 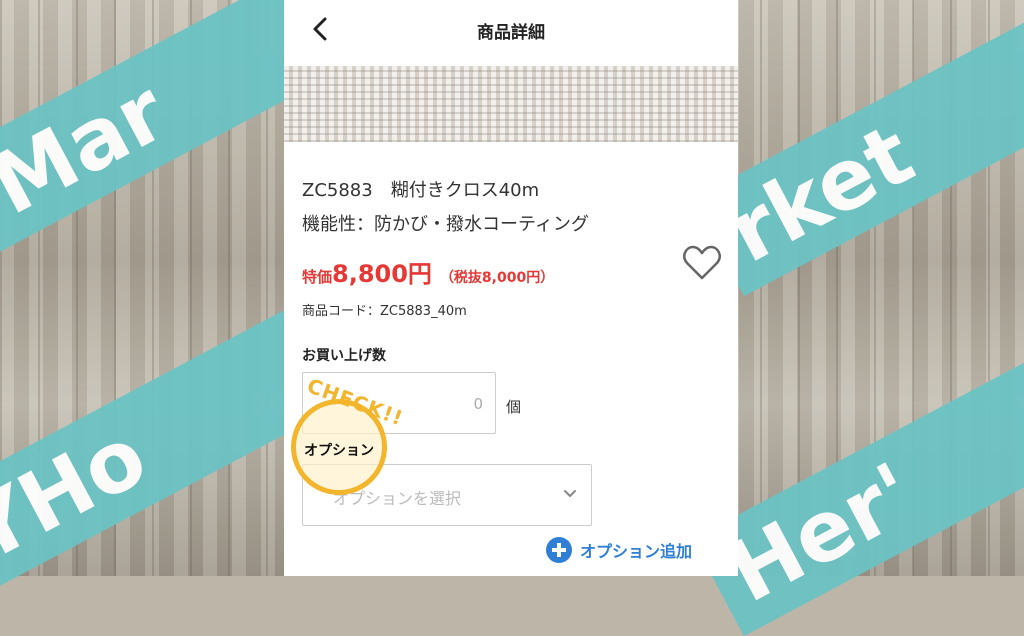 What do you see at coordinates (421, 190) in the screenshot?
I see `product-name: ZC5883 糊付きクロス40m` at bounding box center [421, 190].